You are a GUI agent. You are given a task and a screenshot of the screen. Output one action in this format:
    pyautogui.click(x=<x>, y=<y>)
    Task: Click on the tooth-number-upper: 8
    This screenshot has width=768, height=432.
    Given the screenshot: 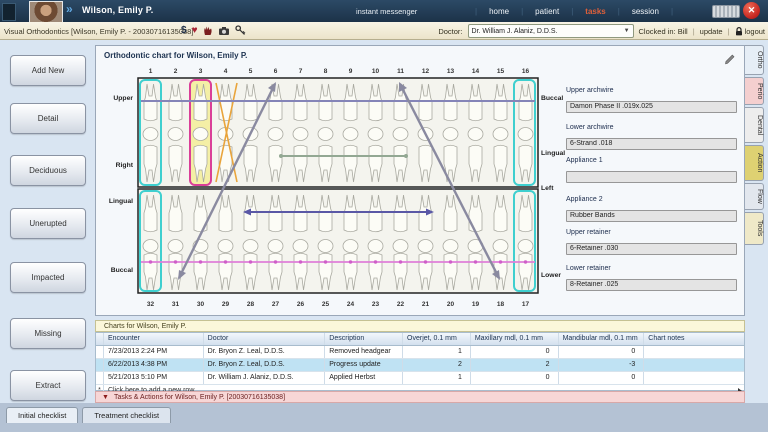 What is the action you would take?
    pyautogui.click(x=326, y=71)
    